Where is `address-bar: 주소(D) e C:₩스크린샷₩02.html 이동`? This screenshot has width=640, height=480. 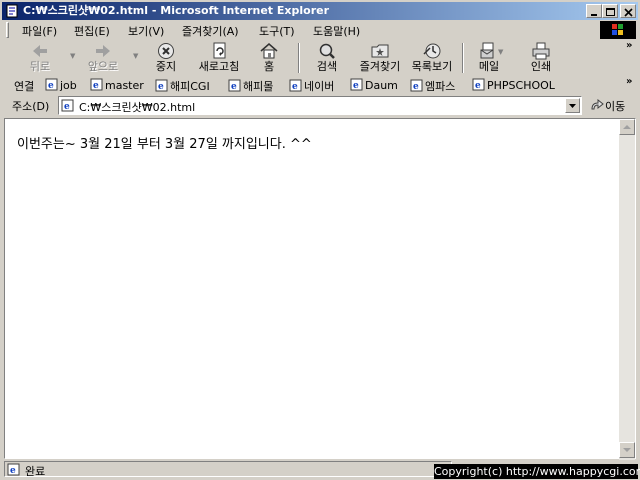 address-bar: 주소(D) e C:₩스크린샷₩02.html 이동 is located at coordinates (320, 105).